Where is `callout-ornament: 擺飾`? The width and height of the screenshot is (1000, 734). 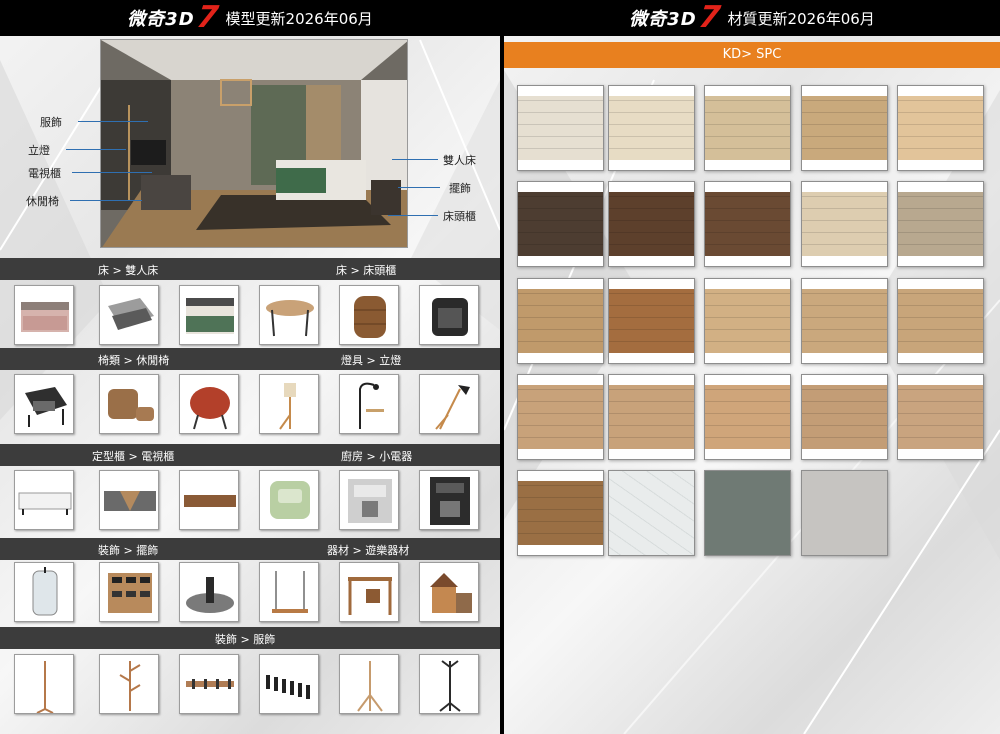 callout-ornament: 擺飾 is located at coordinates (460, 188).